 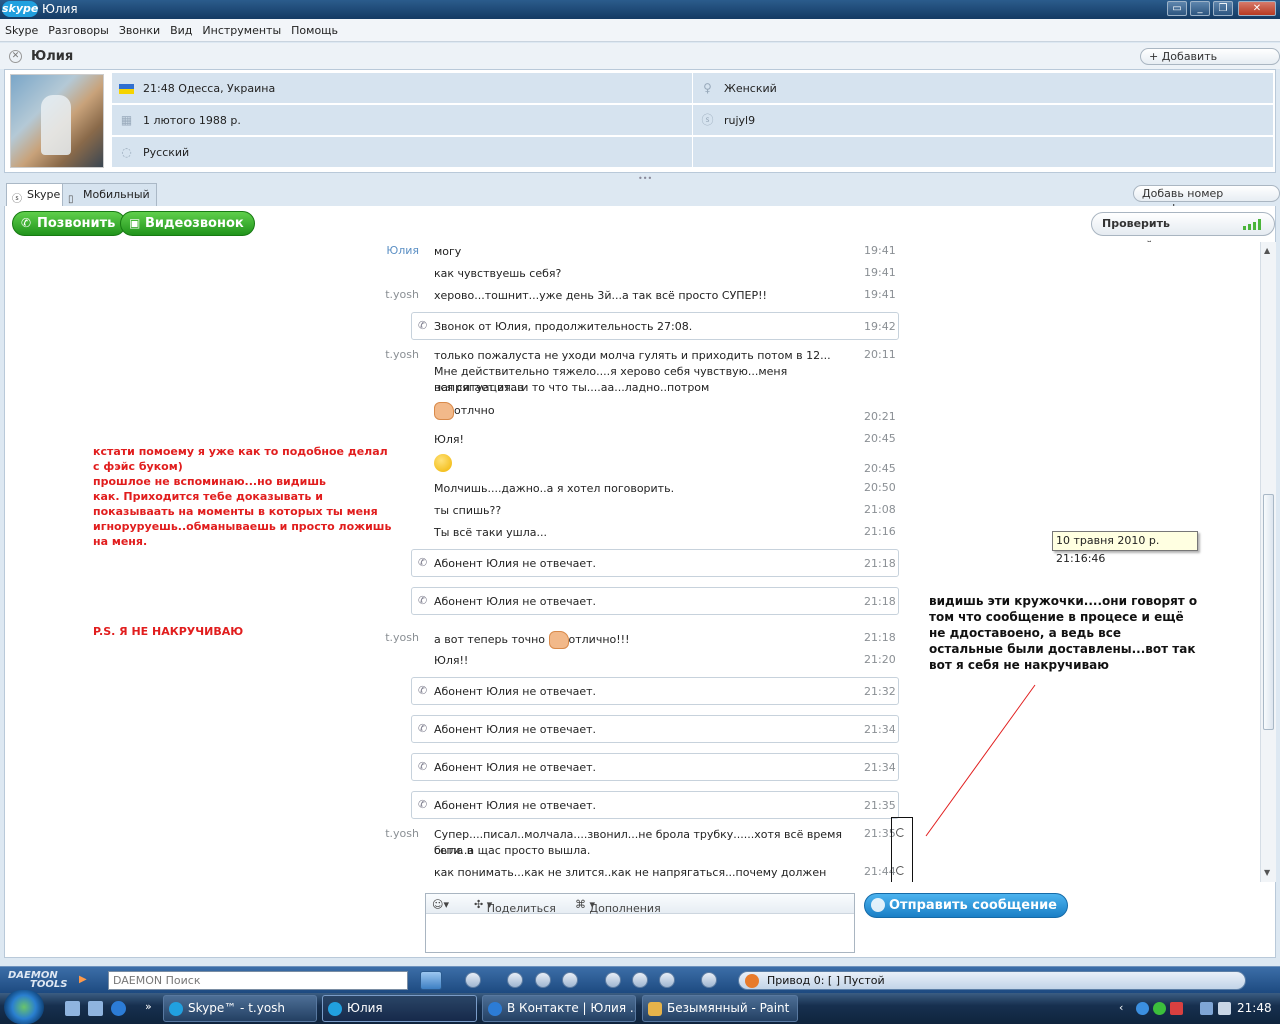 I want to click on message-content: отлчно, so click(x=639, y=411).